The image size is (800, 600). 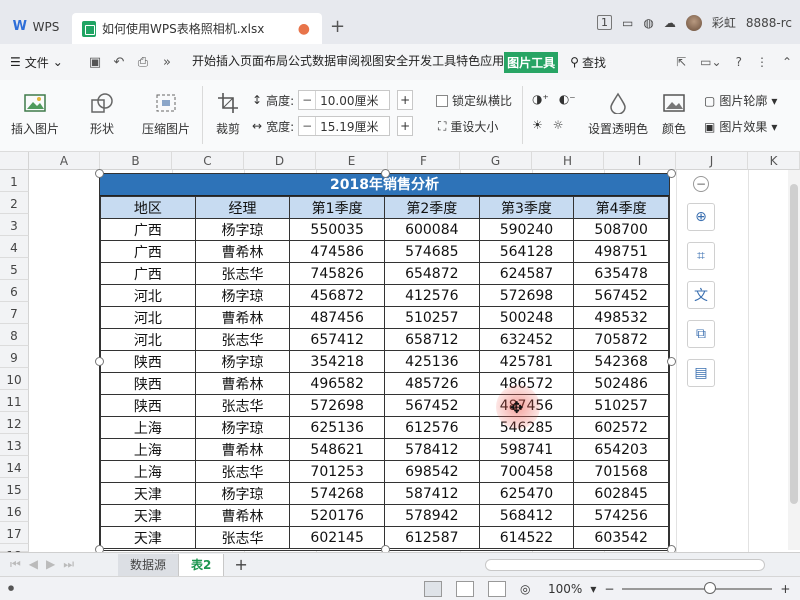 I want to click on row-header: 7, so click(x=14, y=313).